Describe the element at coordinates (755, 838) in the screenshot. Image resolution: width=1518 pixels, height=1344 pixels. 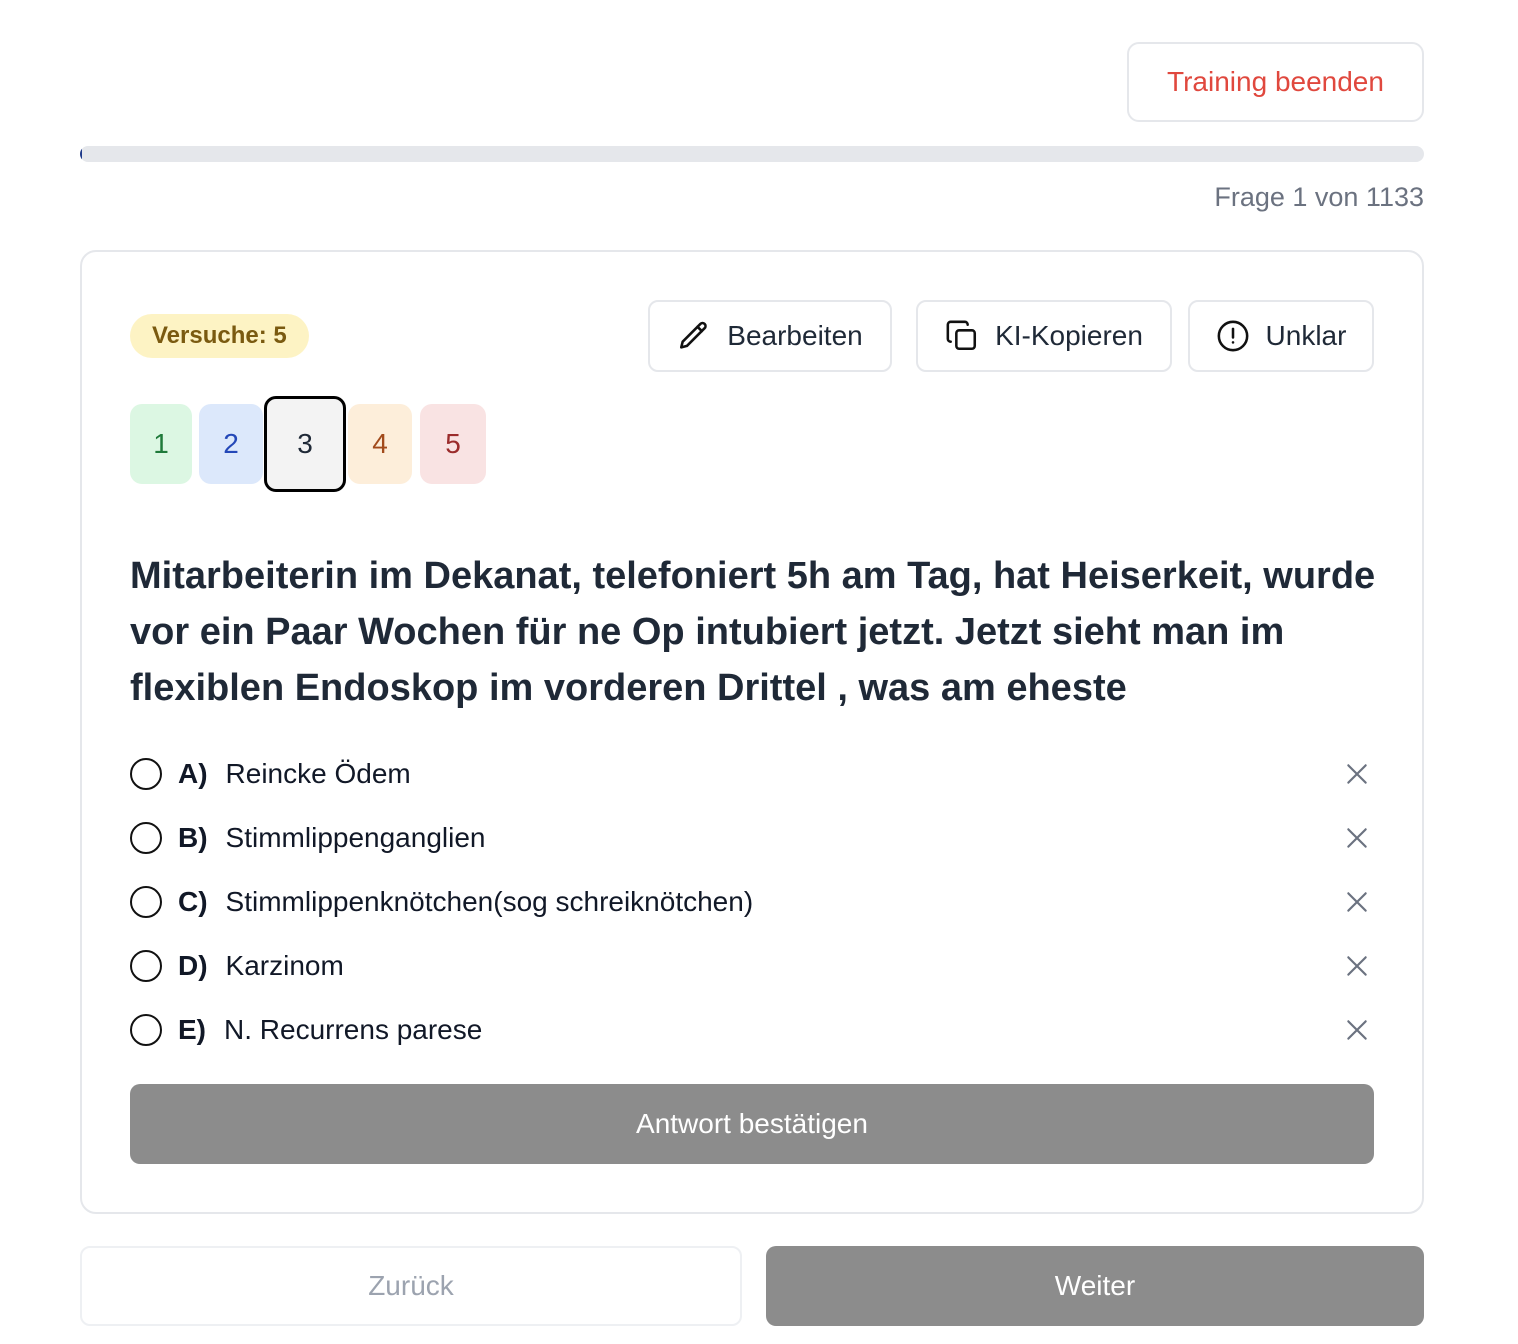
I see `answer-option-b: B) Stimmlippenganglien` at that location.